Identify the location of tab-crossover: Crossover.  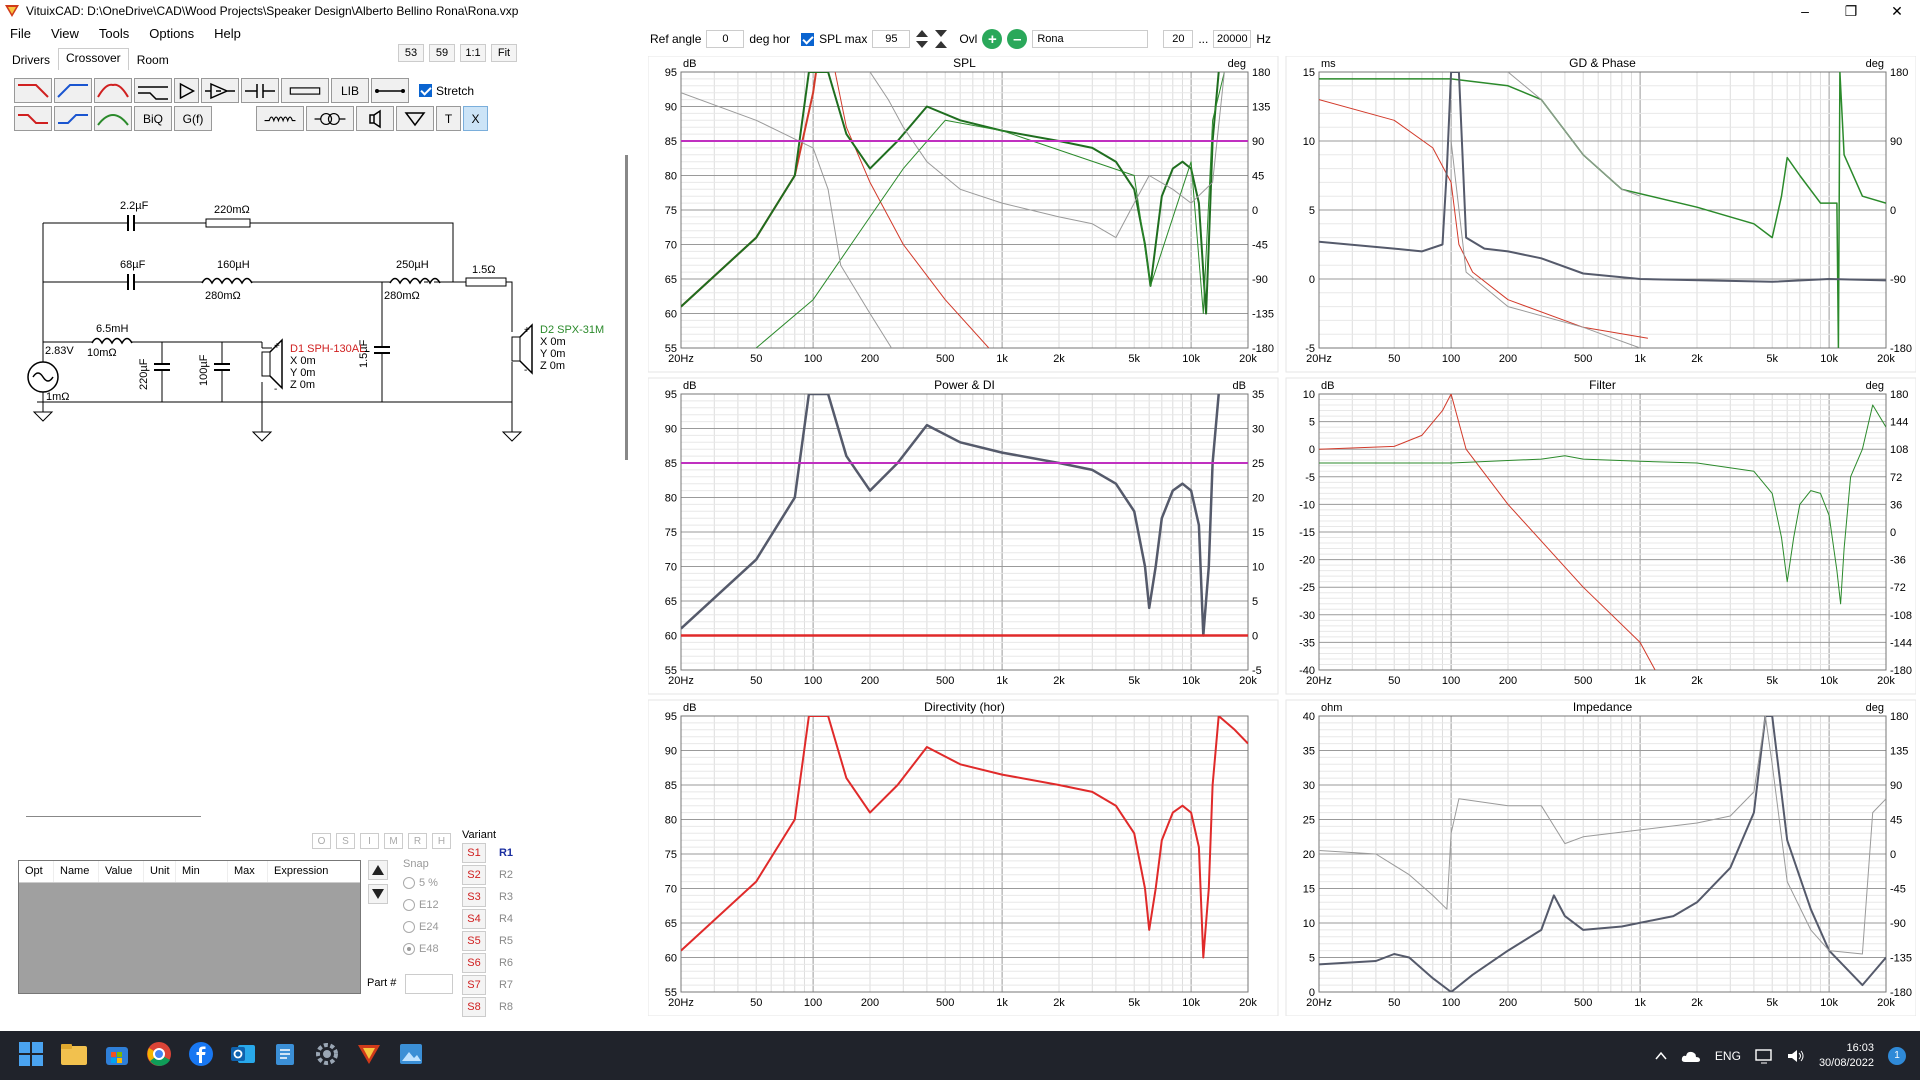
(93, 59).